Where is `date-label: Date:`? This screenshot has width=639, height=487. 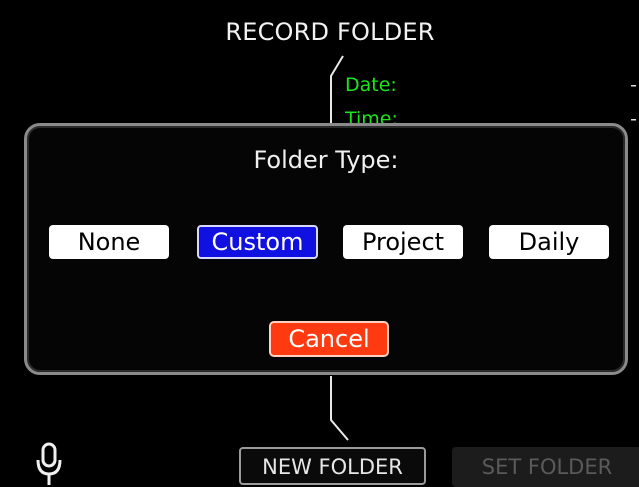 date-label: Date: is located at coordinates (371, 85).